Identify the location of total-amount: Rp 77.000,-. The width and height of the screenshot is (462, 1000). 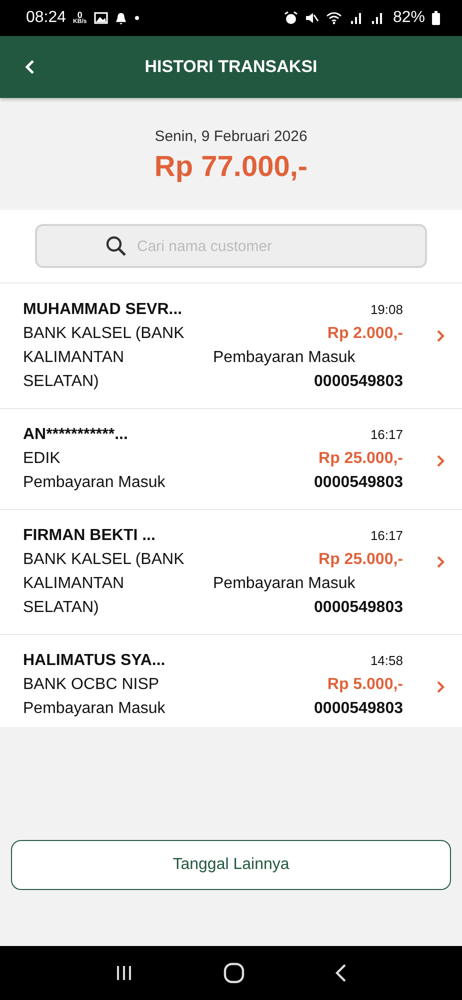
(231, 167).